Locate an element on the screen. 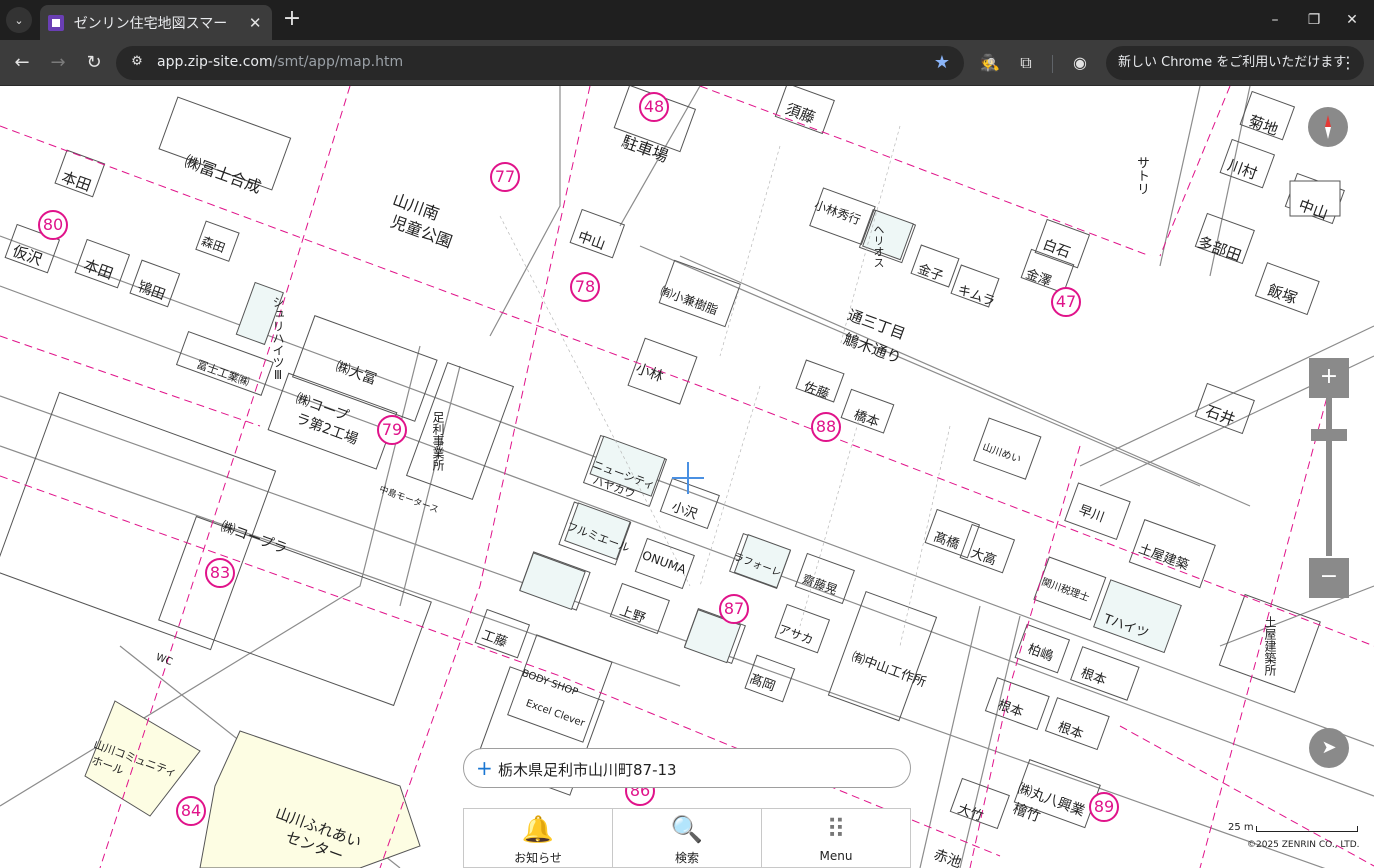 The image size is (1374, 868). map-pin: 87 is located at coordinates (734, 609).